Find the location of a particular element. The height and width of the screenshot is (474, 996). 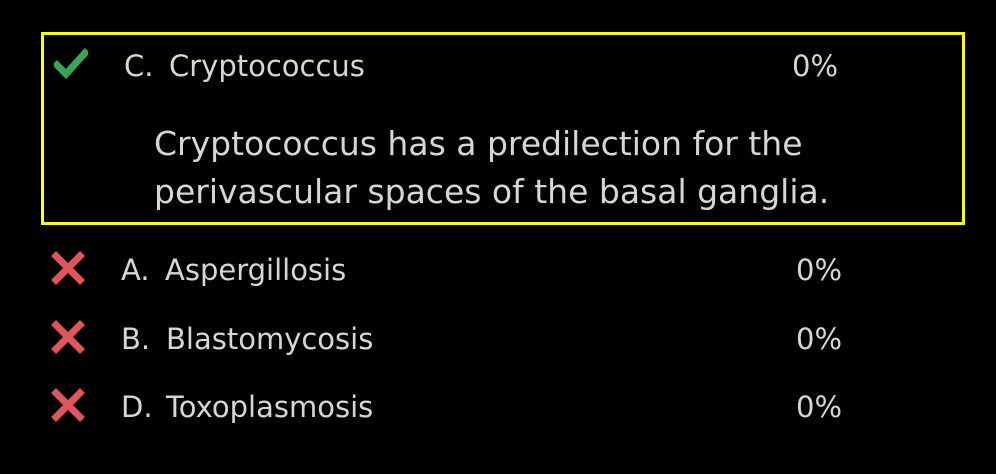

answer-letter: B. is located at coordinates (136, 339).